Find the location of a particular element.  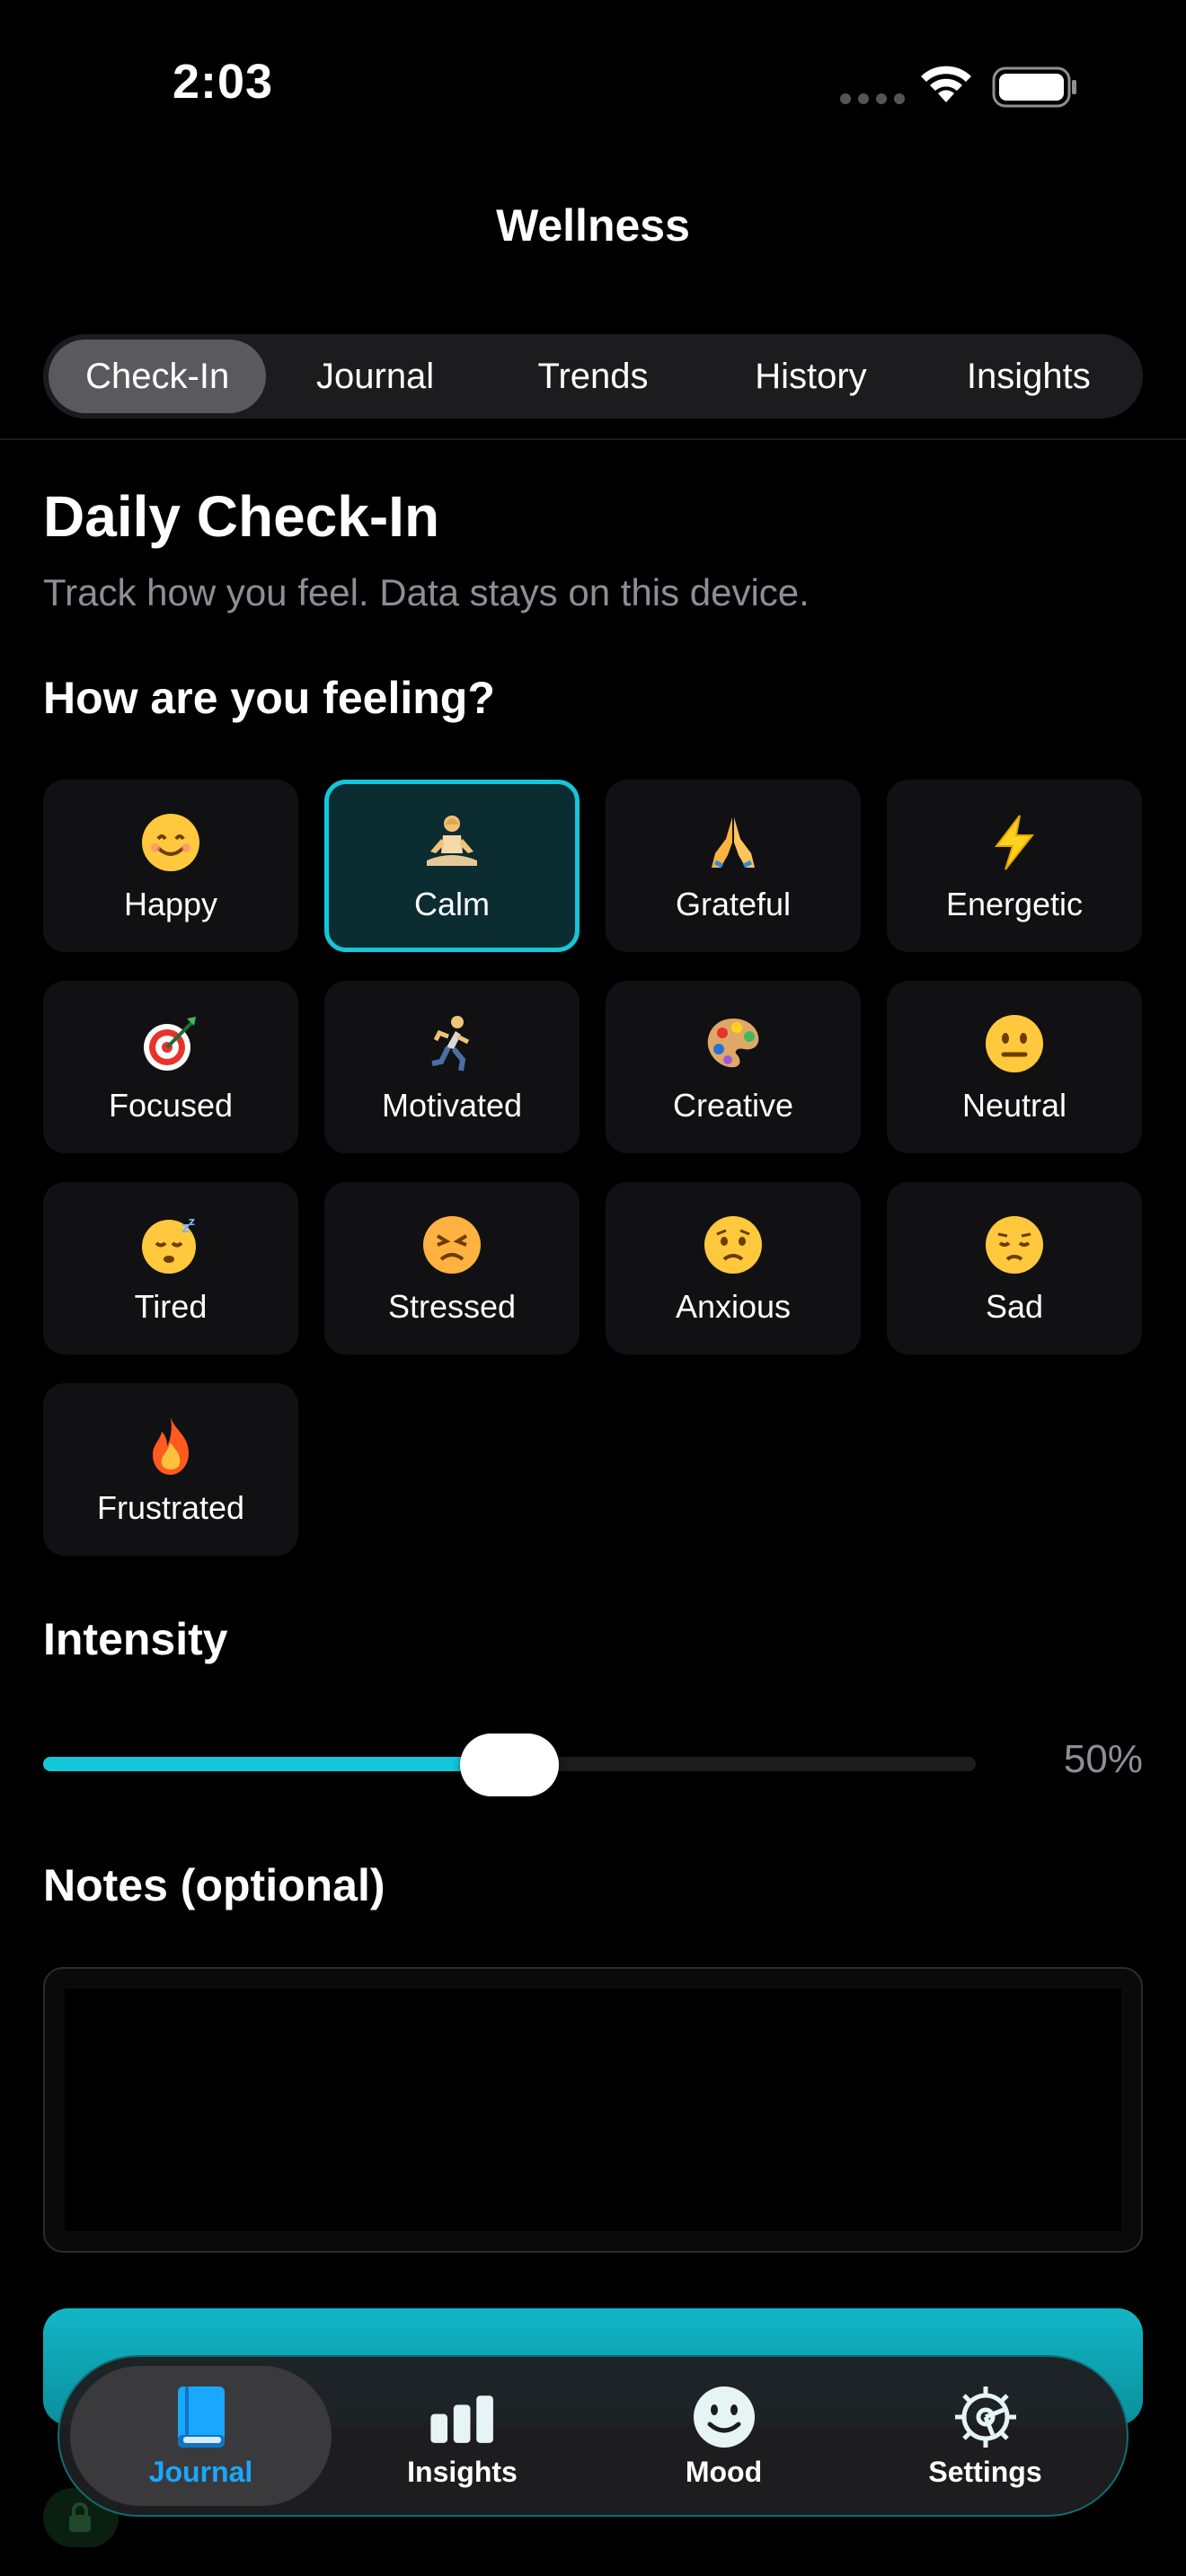

mood-option-motivated: Motivated is located at coordinates (452, 1067).